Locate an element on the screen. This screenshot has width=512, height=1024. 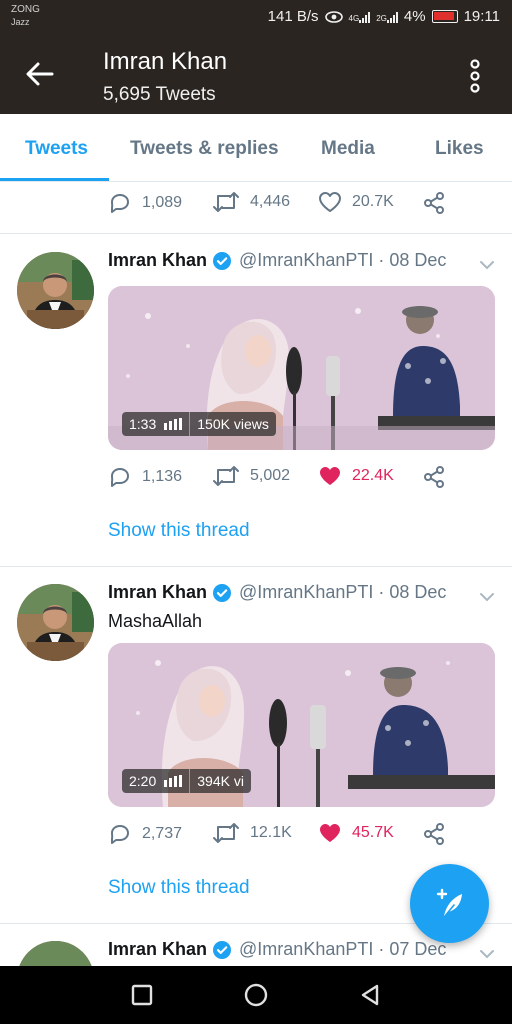
feather-compose-icon is located at coordinates (449, 902).